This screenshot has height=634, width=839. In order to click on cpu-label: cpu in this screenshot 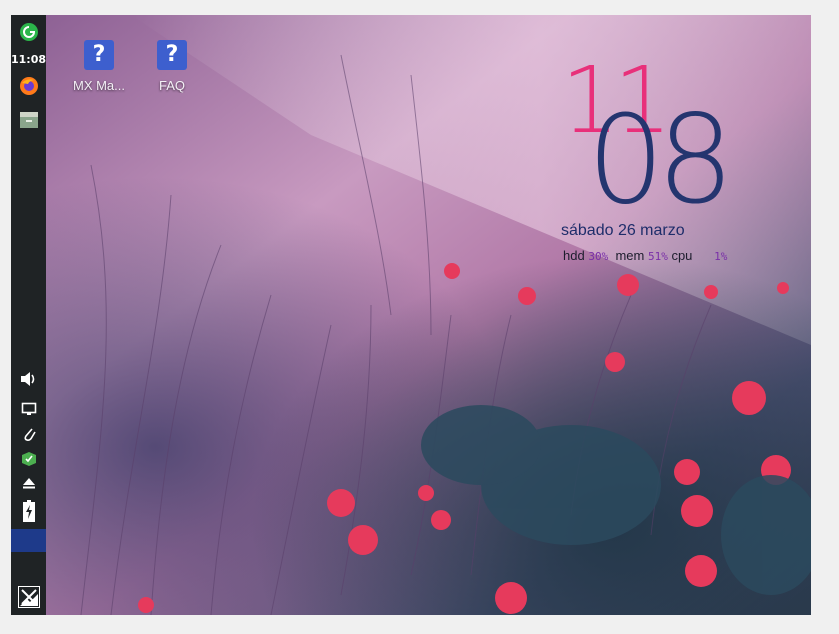, I will do `click(682, 255)`.